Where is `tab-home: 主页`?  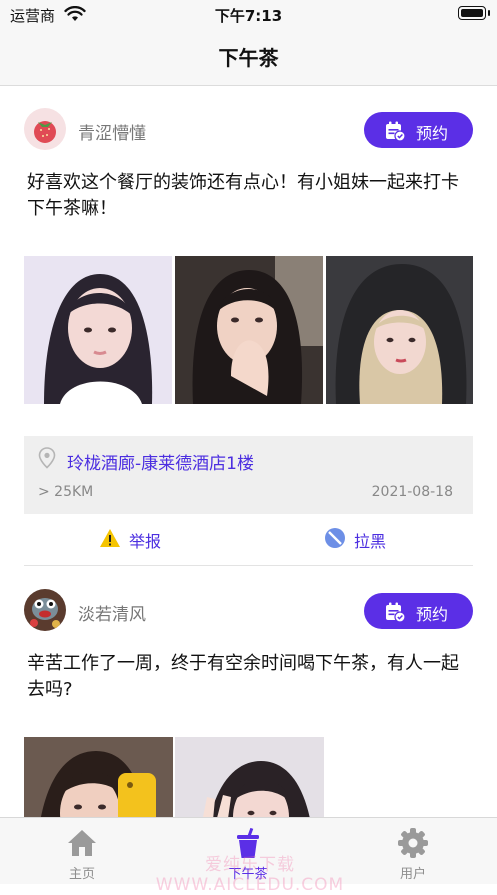 tab-home: 主页 is located at coordinates (82, 851).